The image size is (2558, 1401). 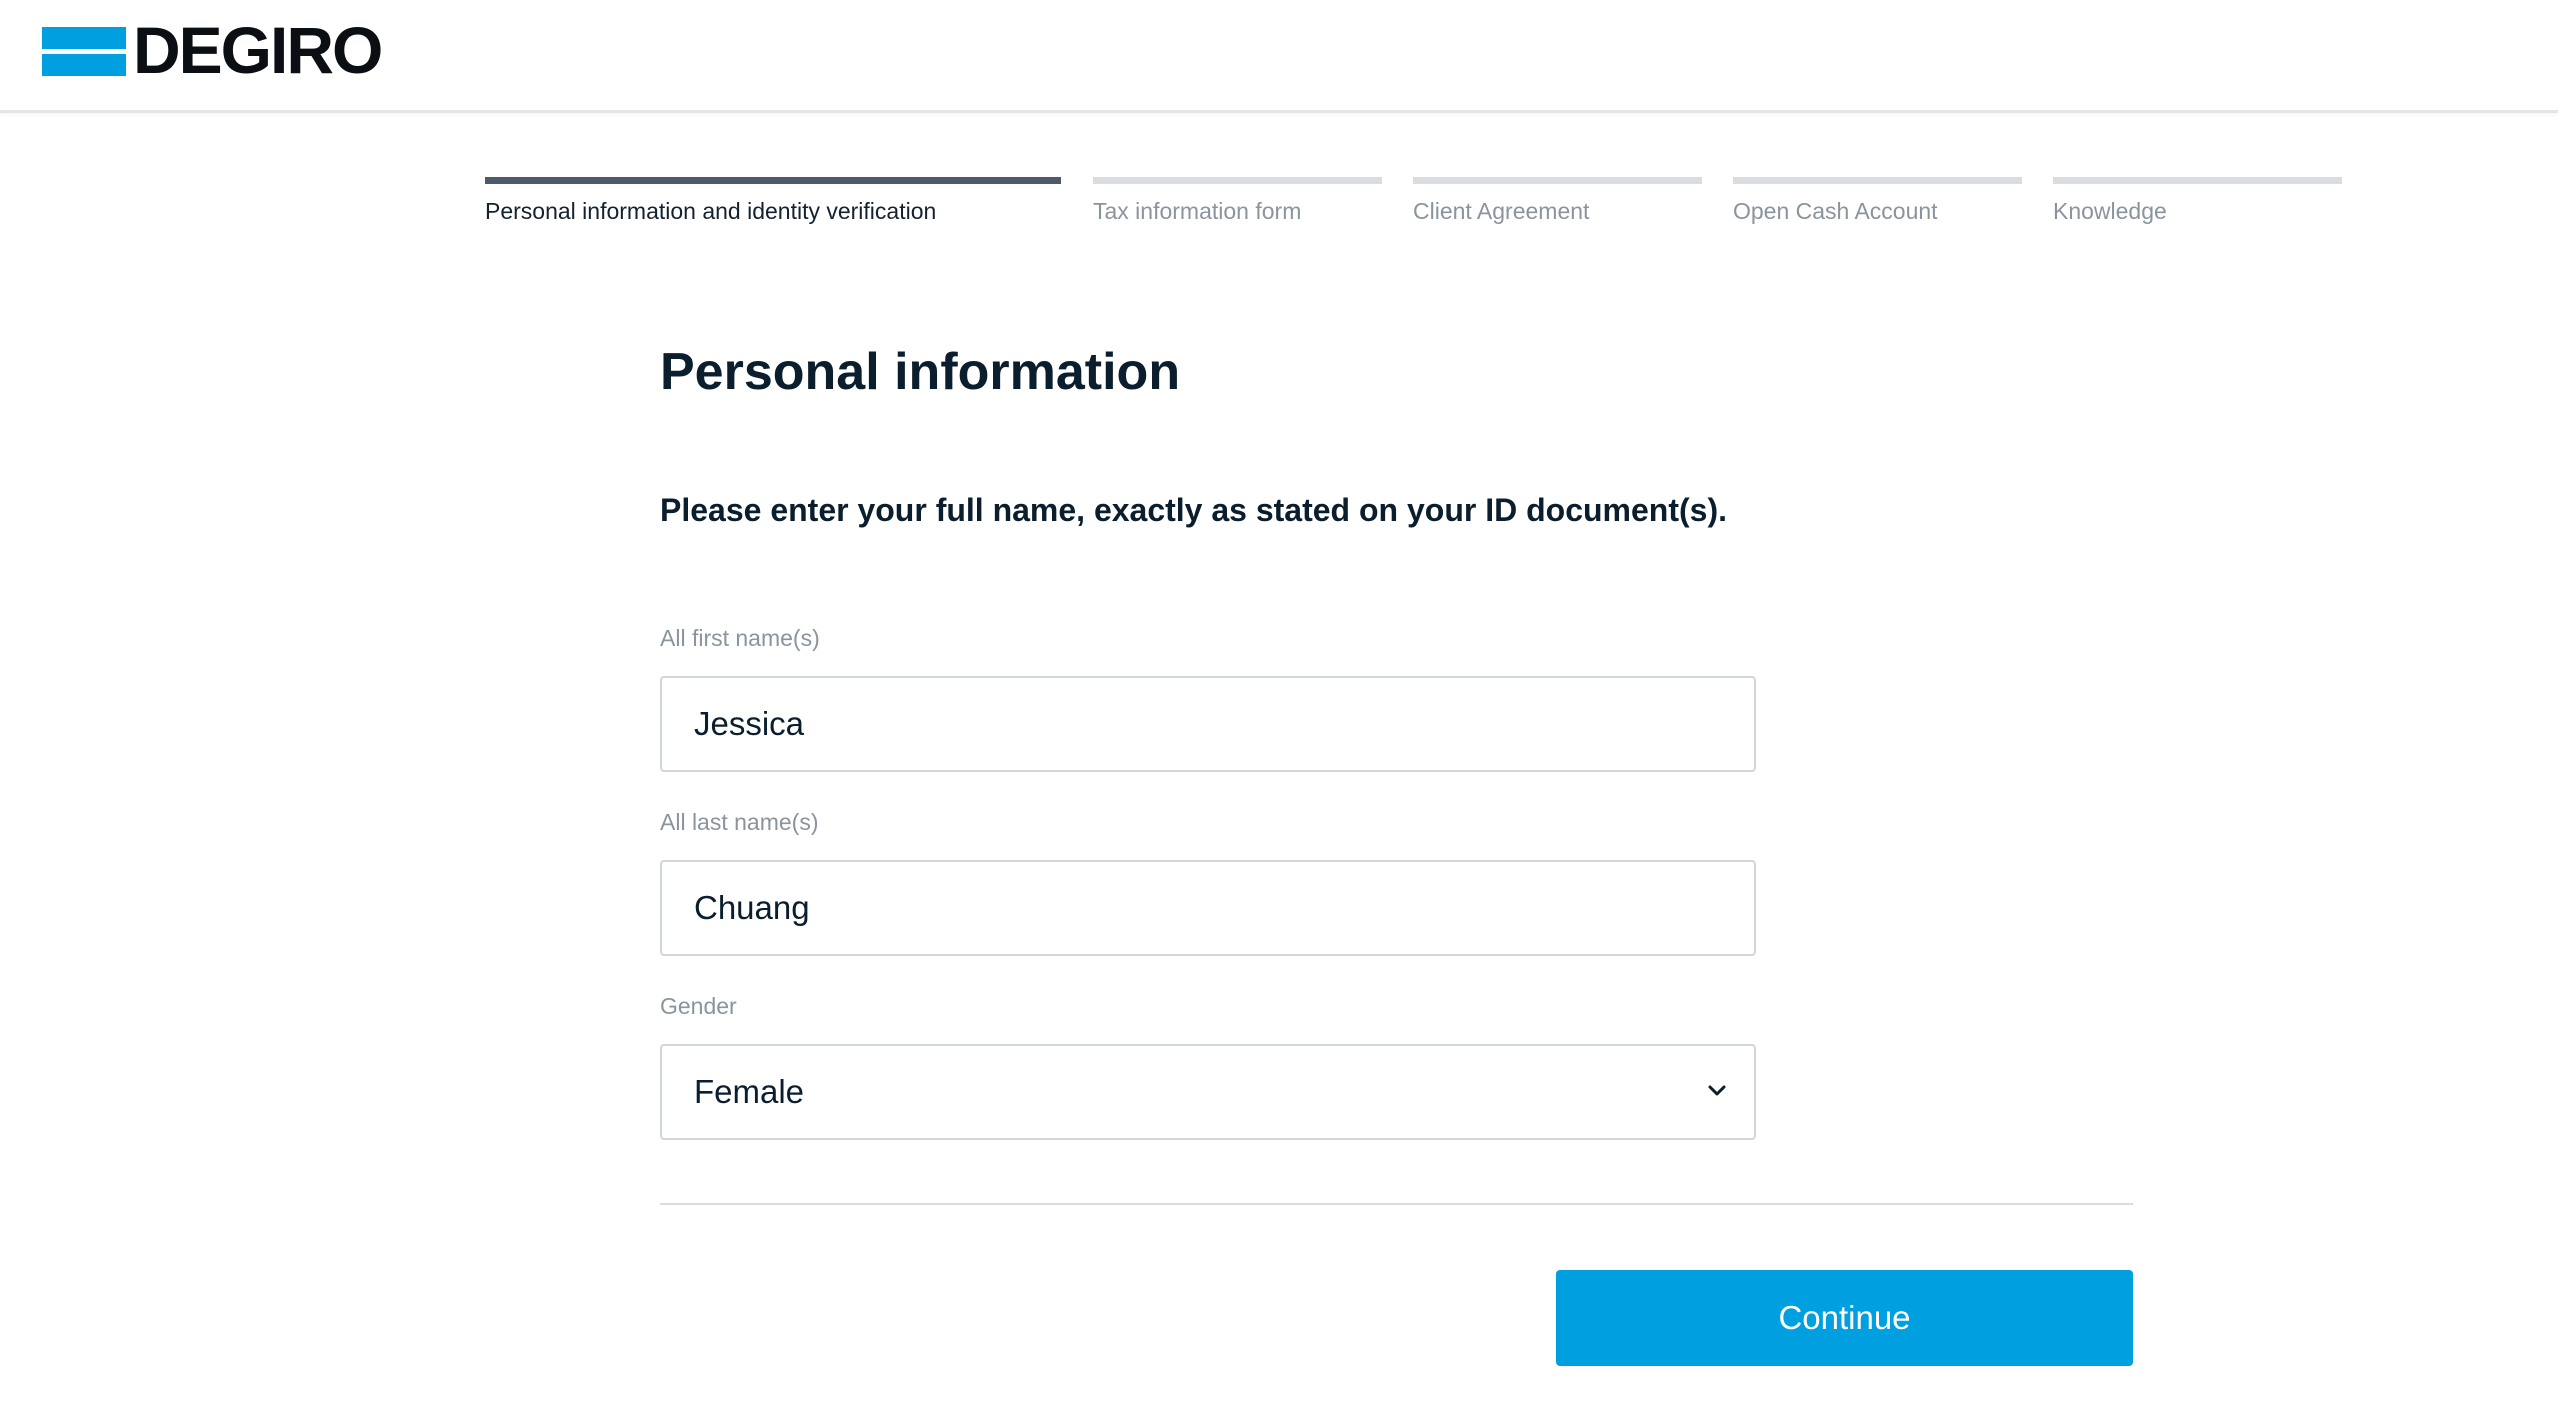 I want to click on step-tax-information-form: Tax information form, so click(x=1237, y=207).